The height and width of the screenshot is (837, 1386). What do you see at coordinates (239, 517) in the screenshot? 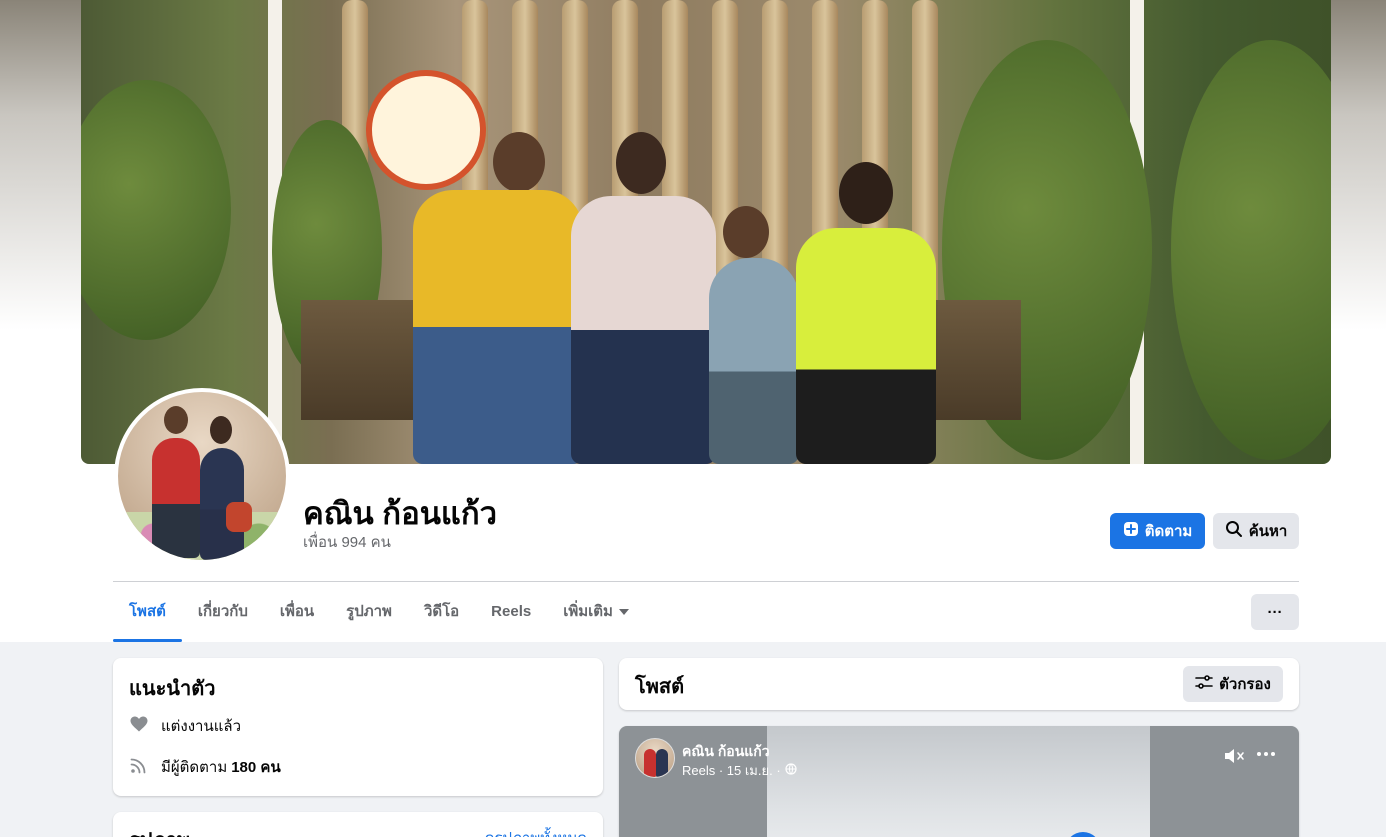
I see `avatar-bag` at bounding box center [239, 517].